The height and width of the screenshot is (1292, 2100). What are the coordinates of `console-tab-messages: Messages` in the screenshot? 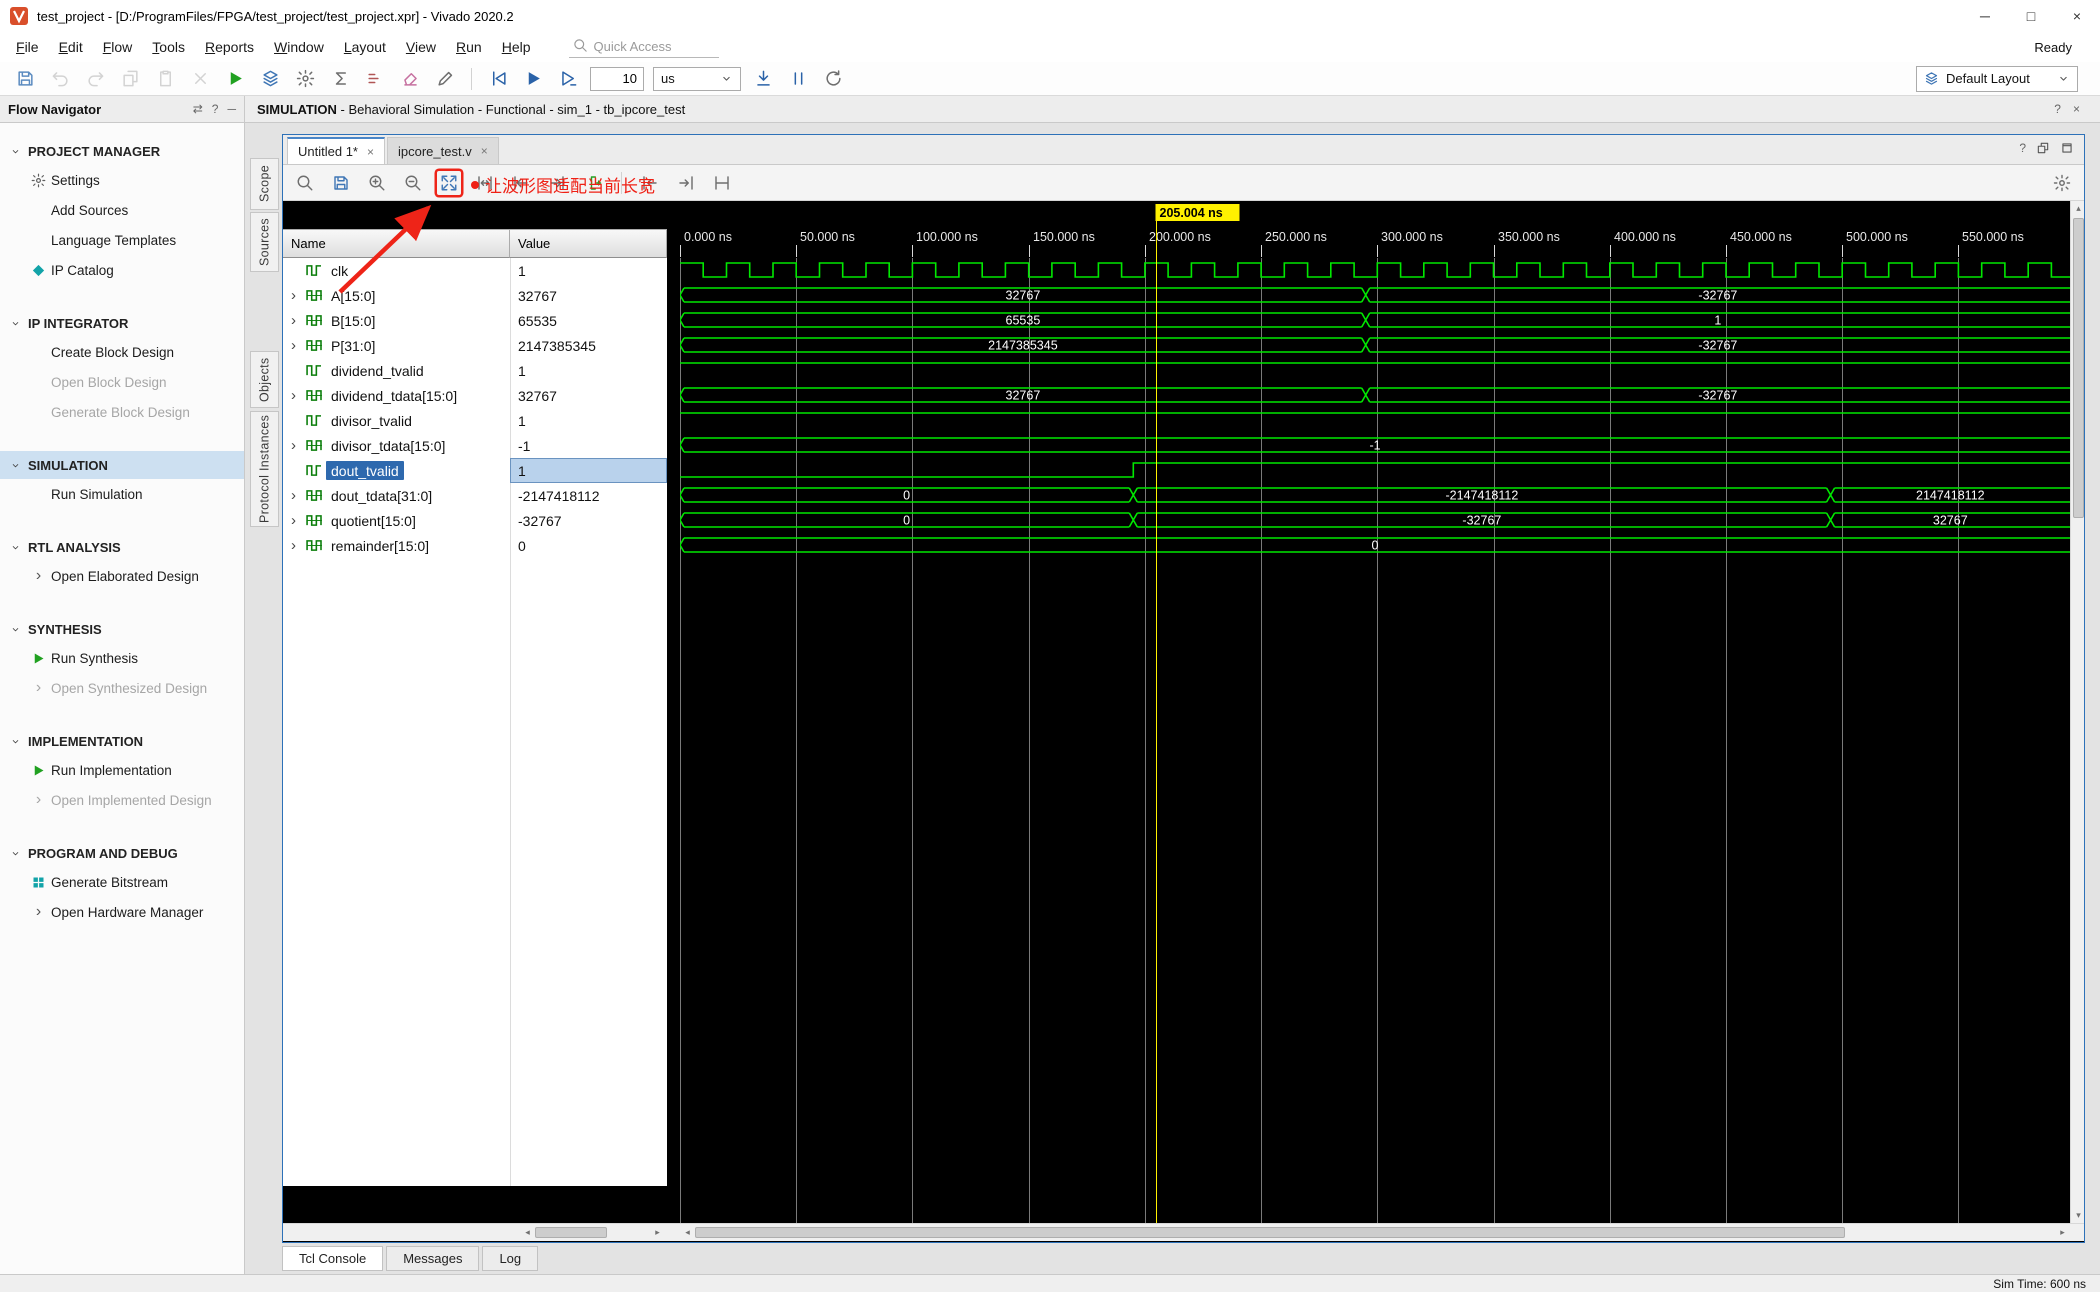 It's located at (433, 1258).